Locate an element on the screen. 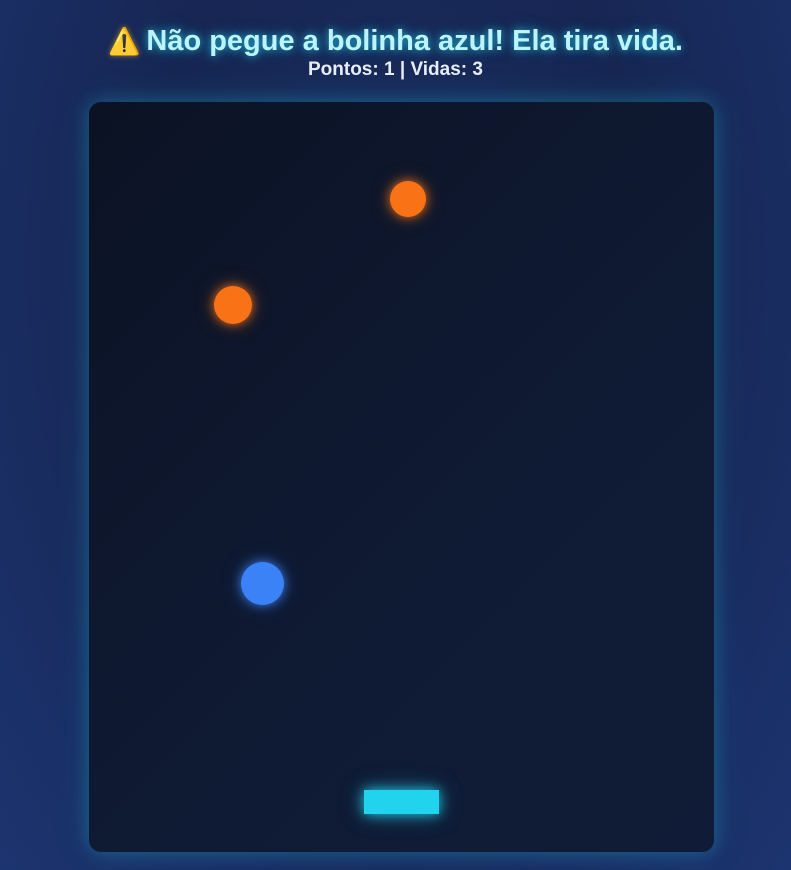  blue-ball is located at coordinates (262, 583).